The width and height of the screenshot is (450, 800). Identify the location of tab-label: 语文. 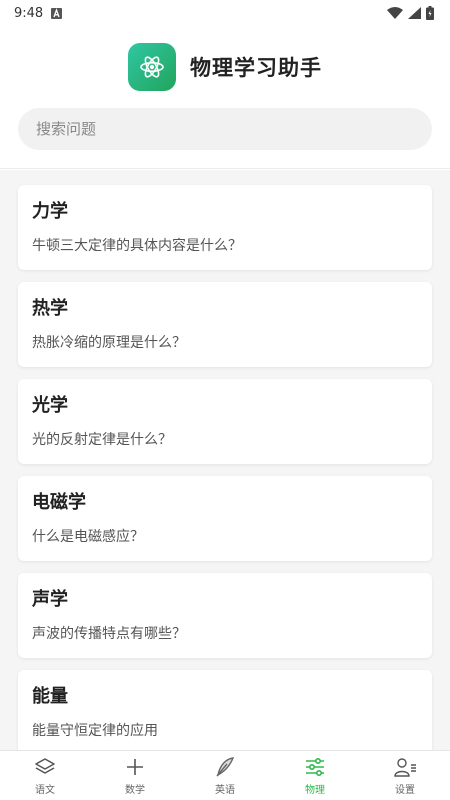
(45, 790).